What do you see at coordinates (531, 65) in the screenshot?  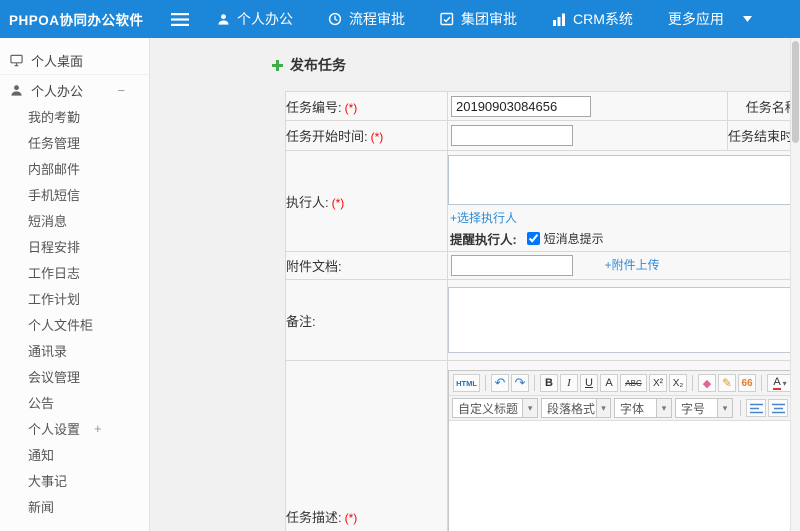 I see `page-title: 发布任务` at bounding box center [531, 65].